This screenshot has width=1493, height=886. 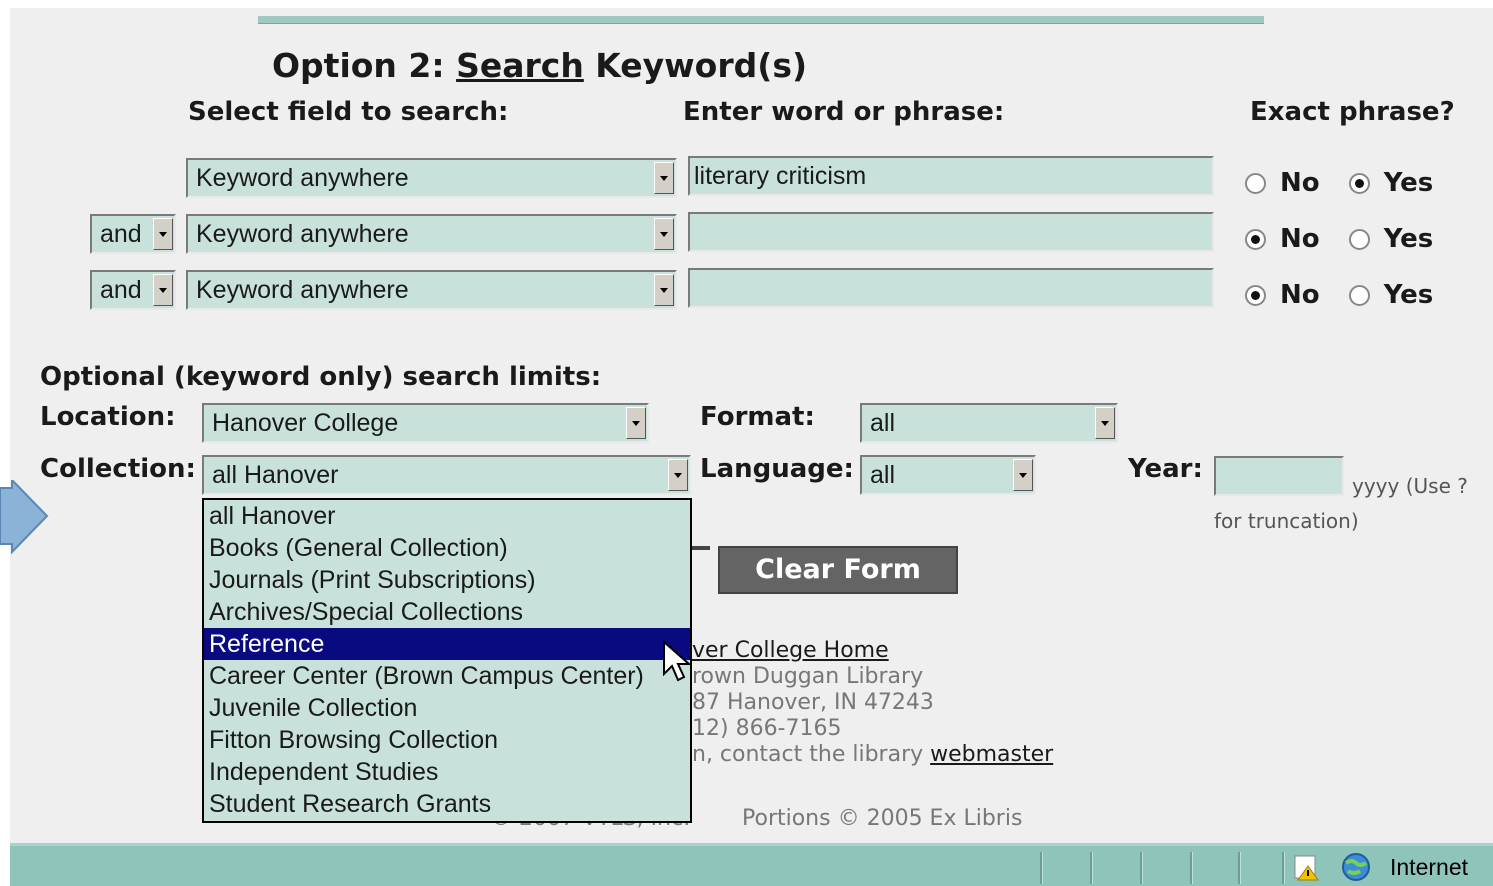 What do you see at coordinates (520, 65) in the screenshot?
I see `search-link: Search` at bounding box center [520, 65].